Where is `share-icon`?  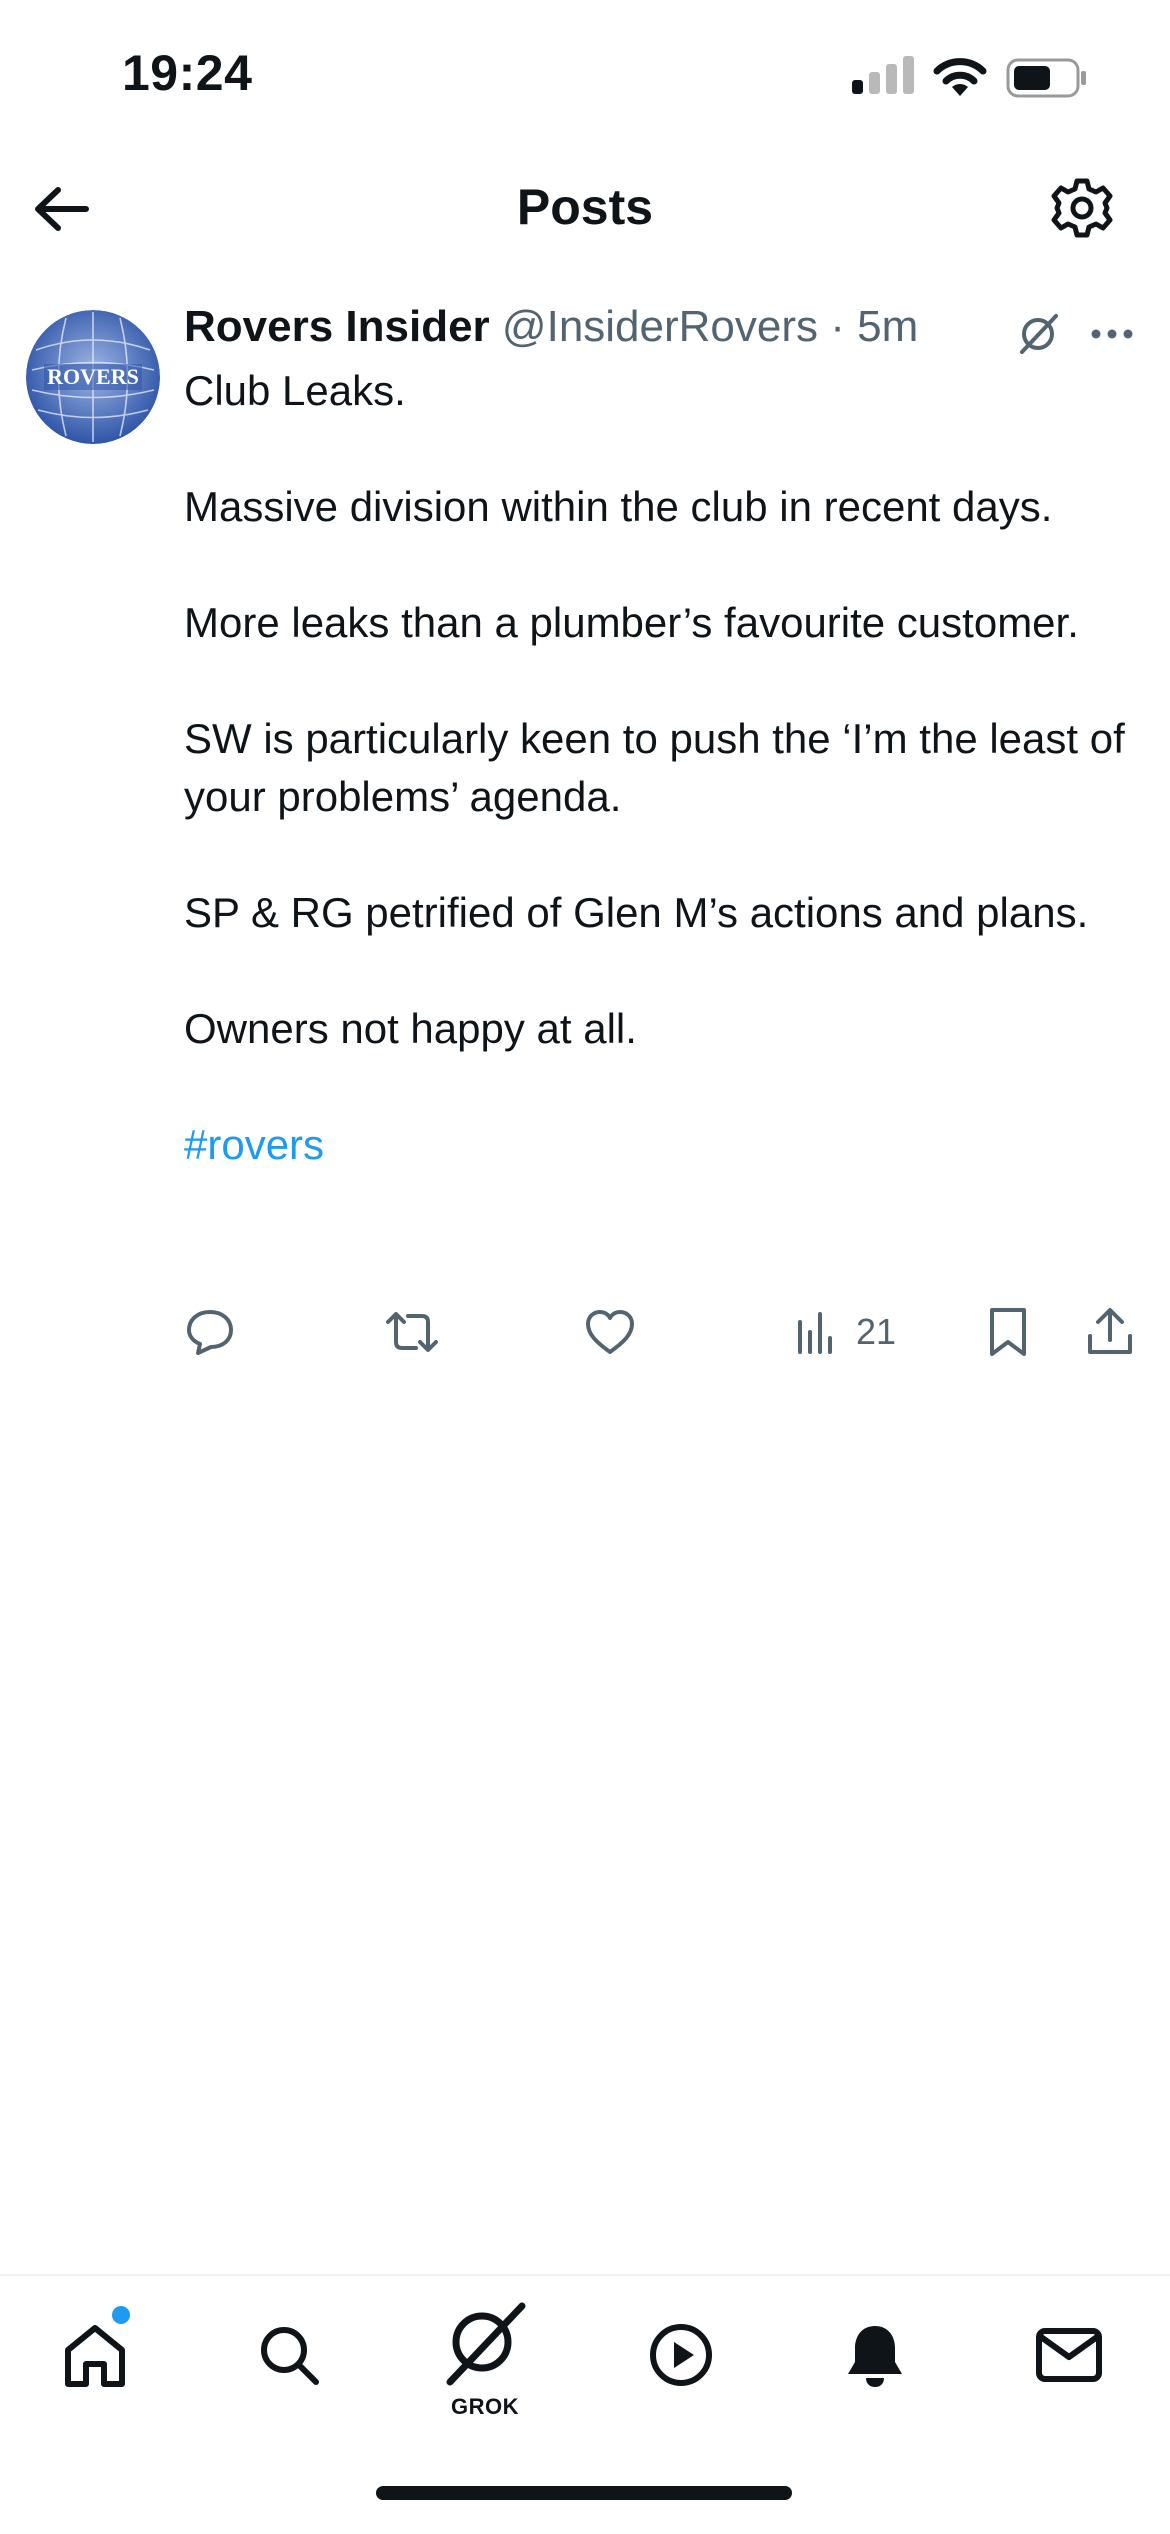
share-icon is located at coordinates (1110, 1331).